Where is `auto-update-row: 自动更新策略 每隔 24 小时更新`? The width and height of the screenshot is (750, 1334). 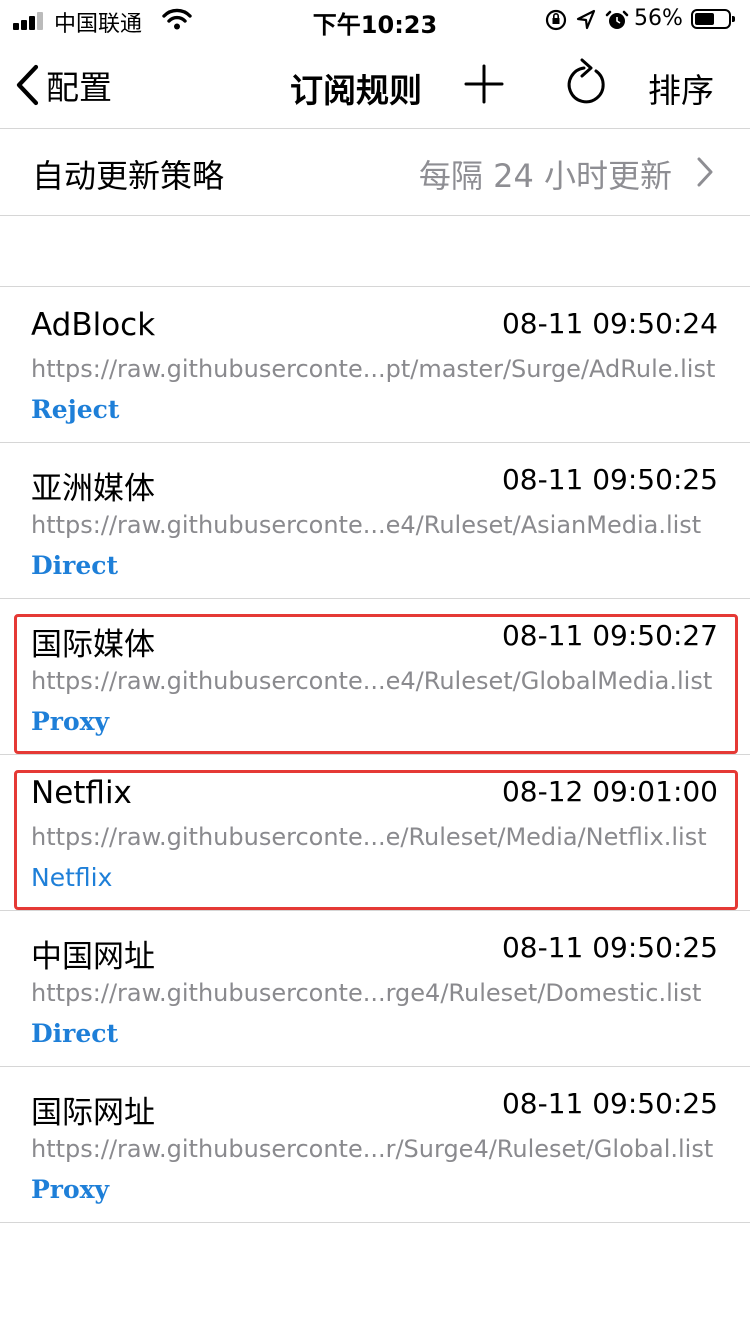
auto-update-row: 自动更新策略 每隔 24 小时更新 is located at coordinates (375, 172).